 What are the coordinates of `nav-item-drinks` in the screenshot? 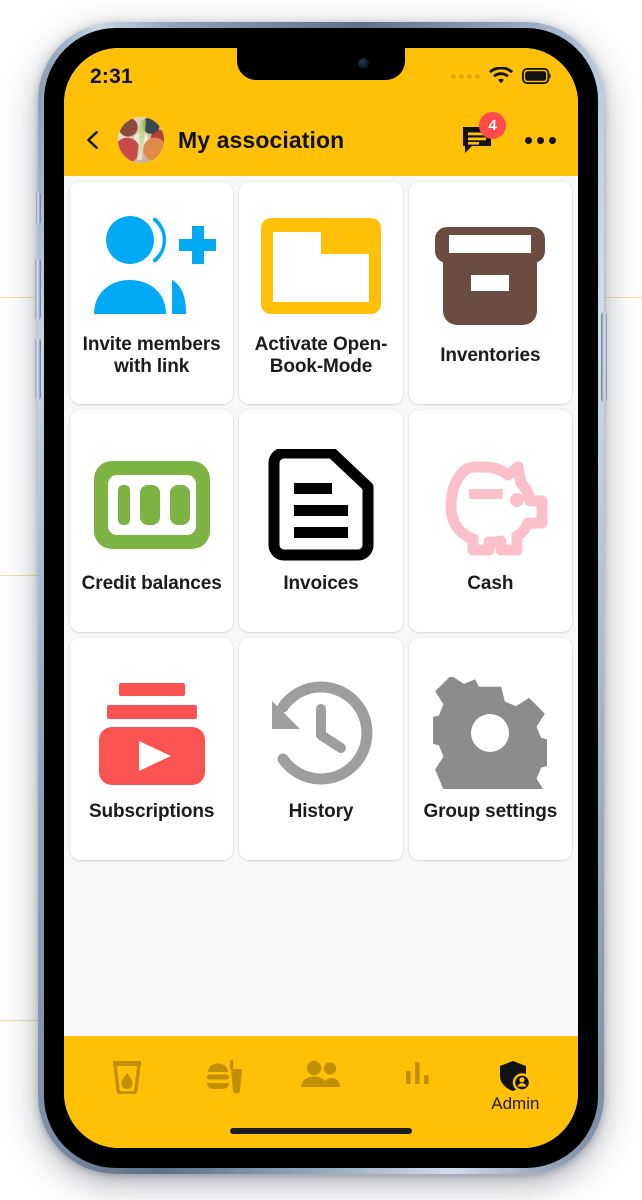 It's located at (127, 1078).